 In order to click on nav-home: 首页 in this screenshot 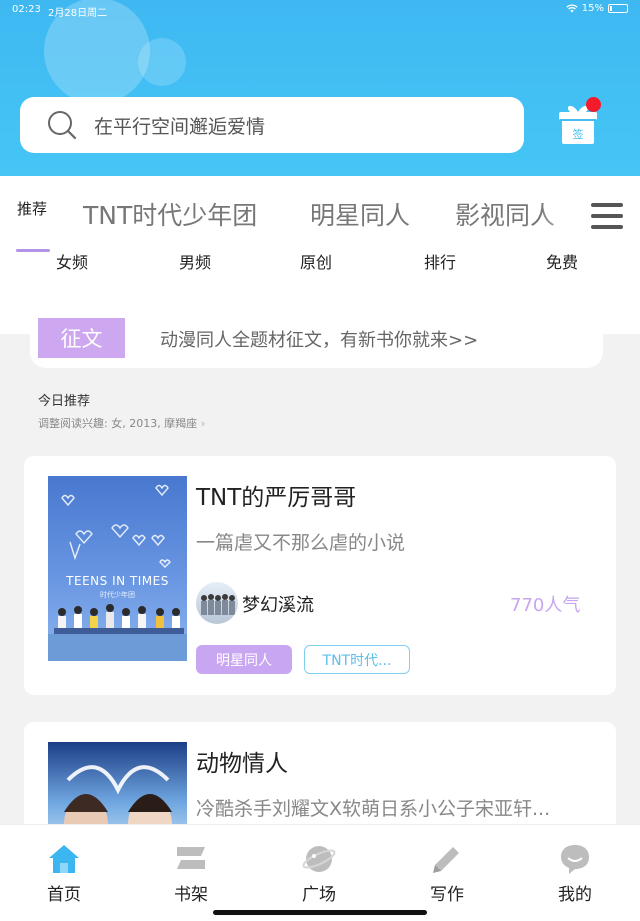, I will do `click(64, 870)`.